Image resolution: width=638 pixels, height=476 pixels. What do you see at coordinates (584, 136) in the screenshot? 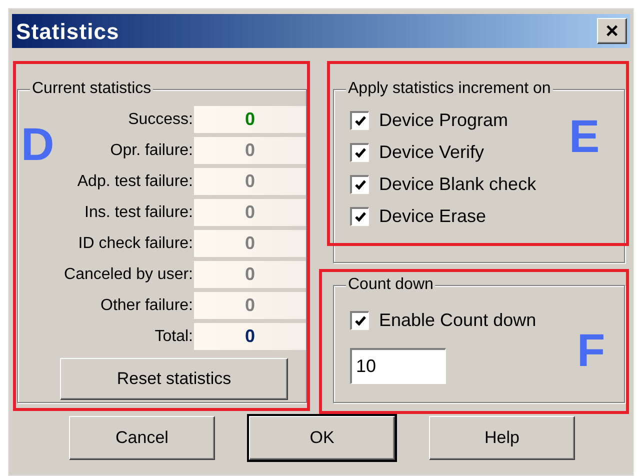
I see `annotation-letter: E` at bounding box center [584, 136].